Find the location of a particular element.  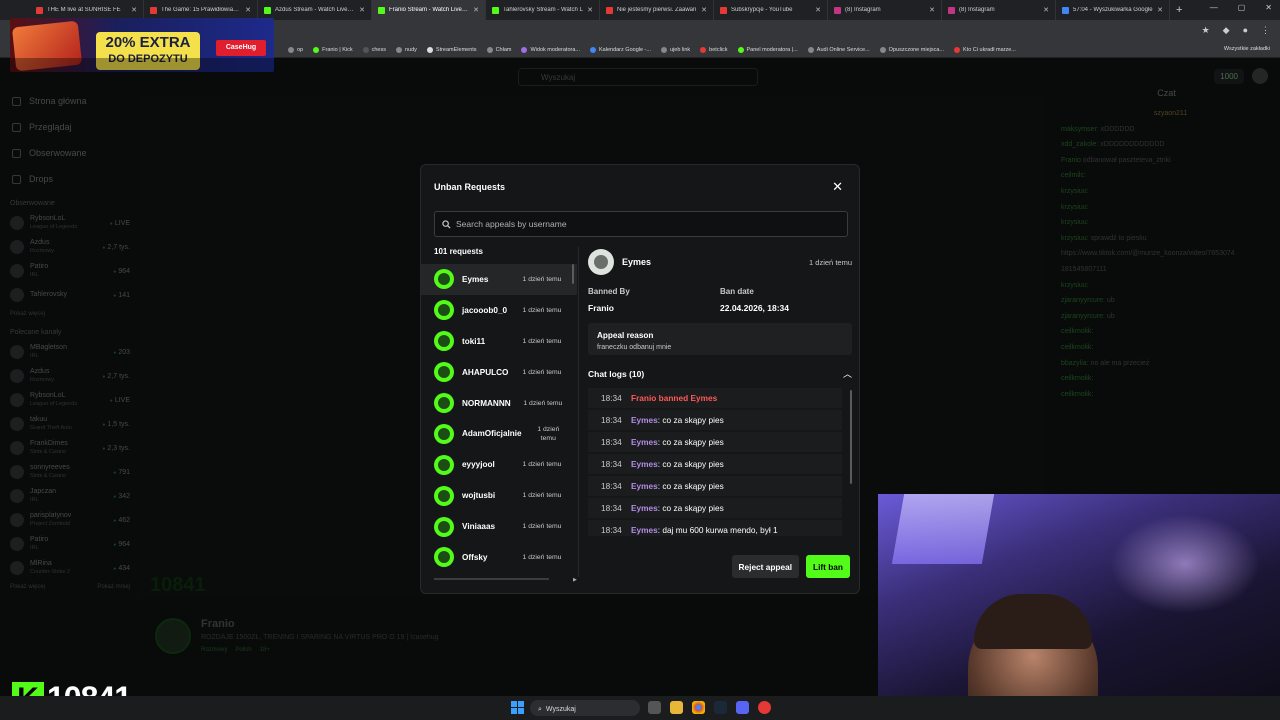

bookmark-item: Chłam is located at coordinates (498, 49).